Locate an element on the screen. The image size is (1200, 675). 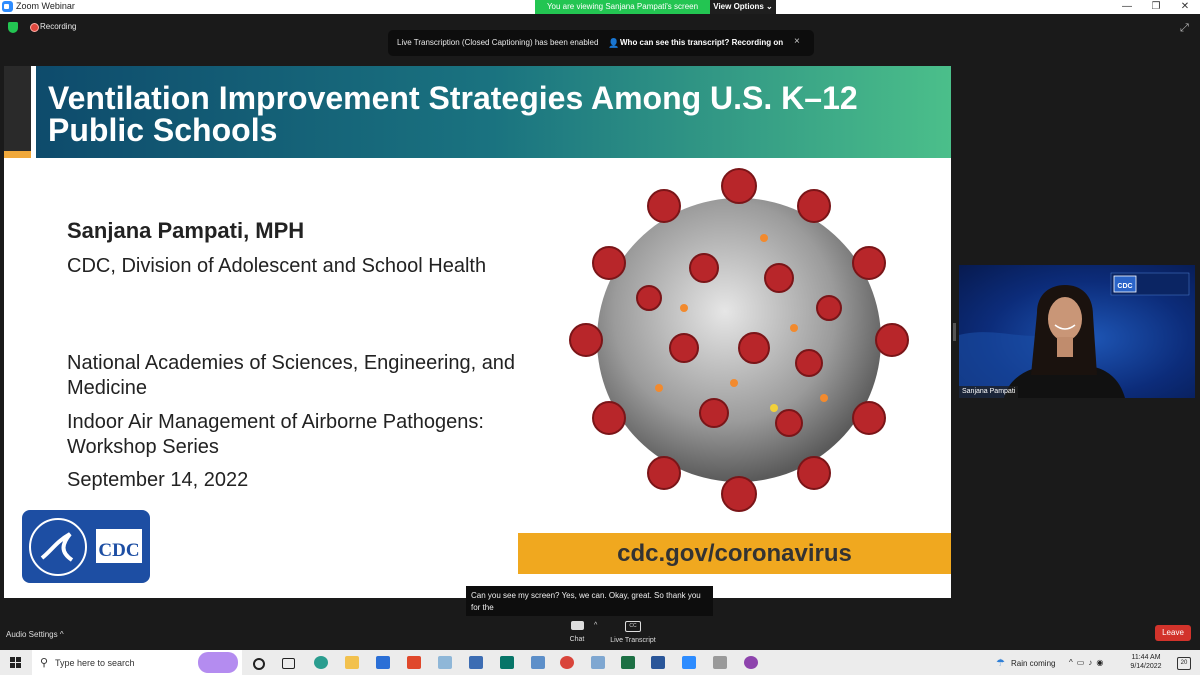
slide-date: September 14, 2022 is located at coordinates (158, 480).